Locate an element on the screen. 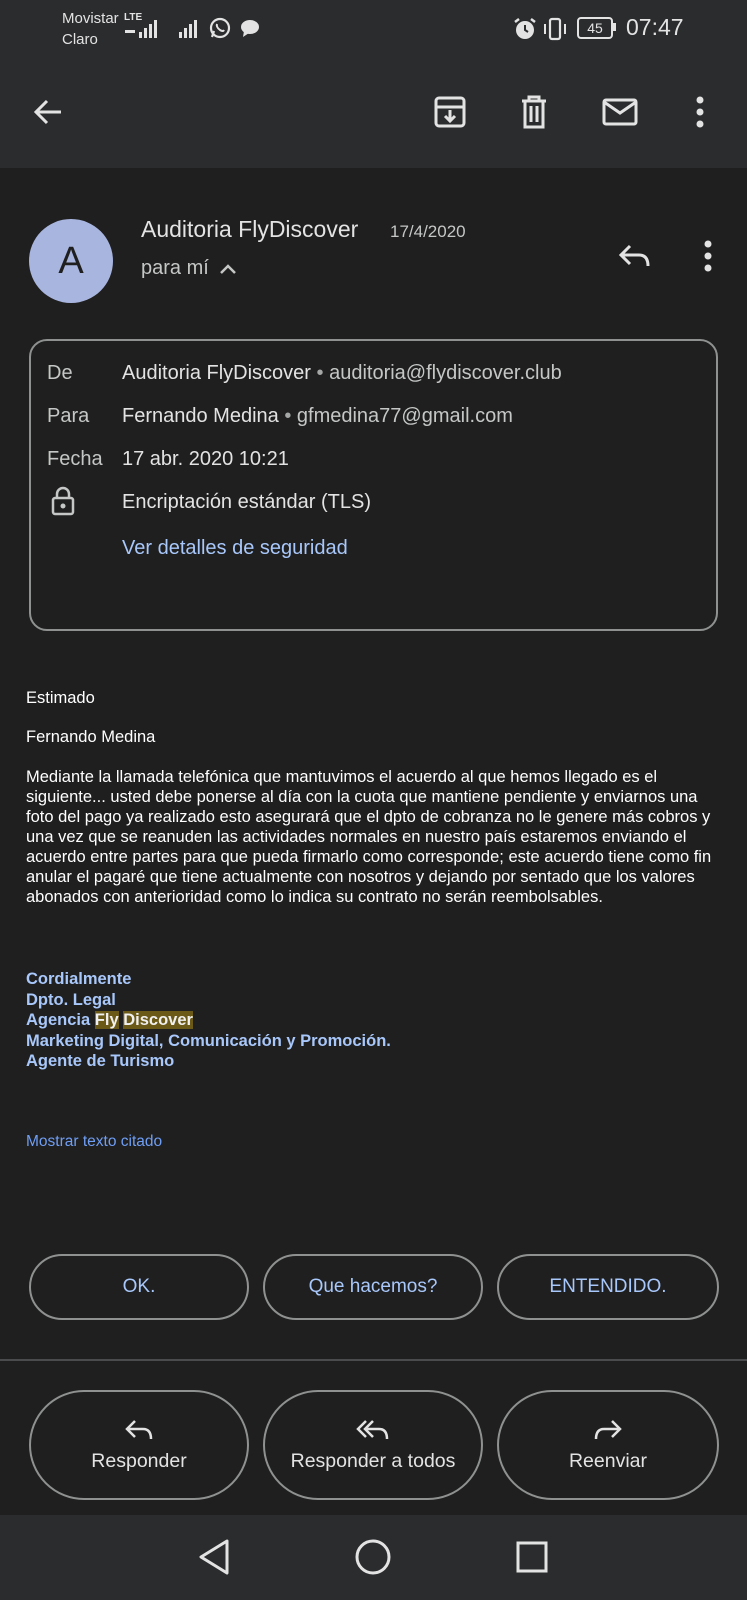  archive-button is located at coordinates (450, 112).